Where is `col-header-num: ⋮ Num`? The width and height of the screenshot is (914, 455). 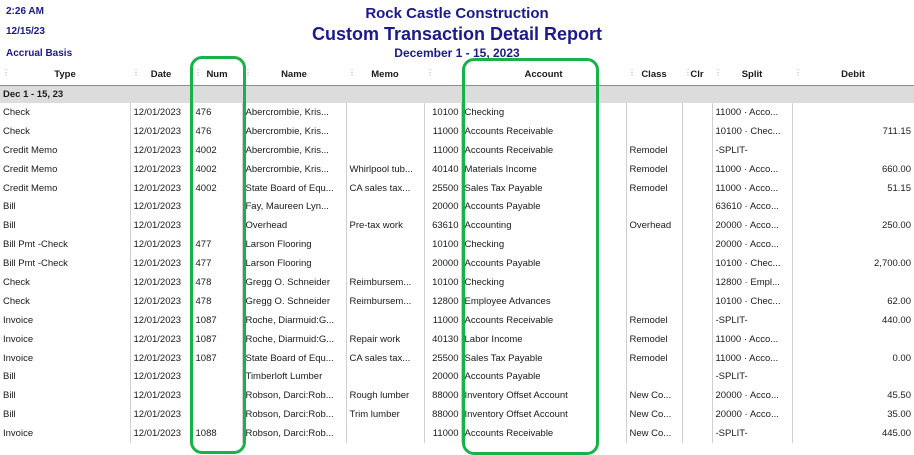
col-header-num: ⋮ Num is located at coordinates (217, 75).